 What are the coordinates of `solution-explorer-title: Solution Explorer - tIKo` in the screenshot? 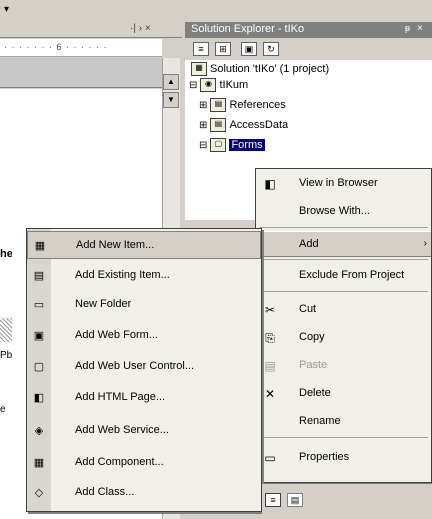 It's located at (248, 29).